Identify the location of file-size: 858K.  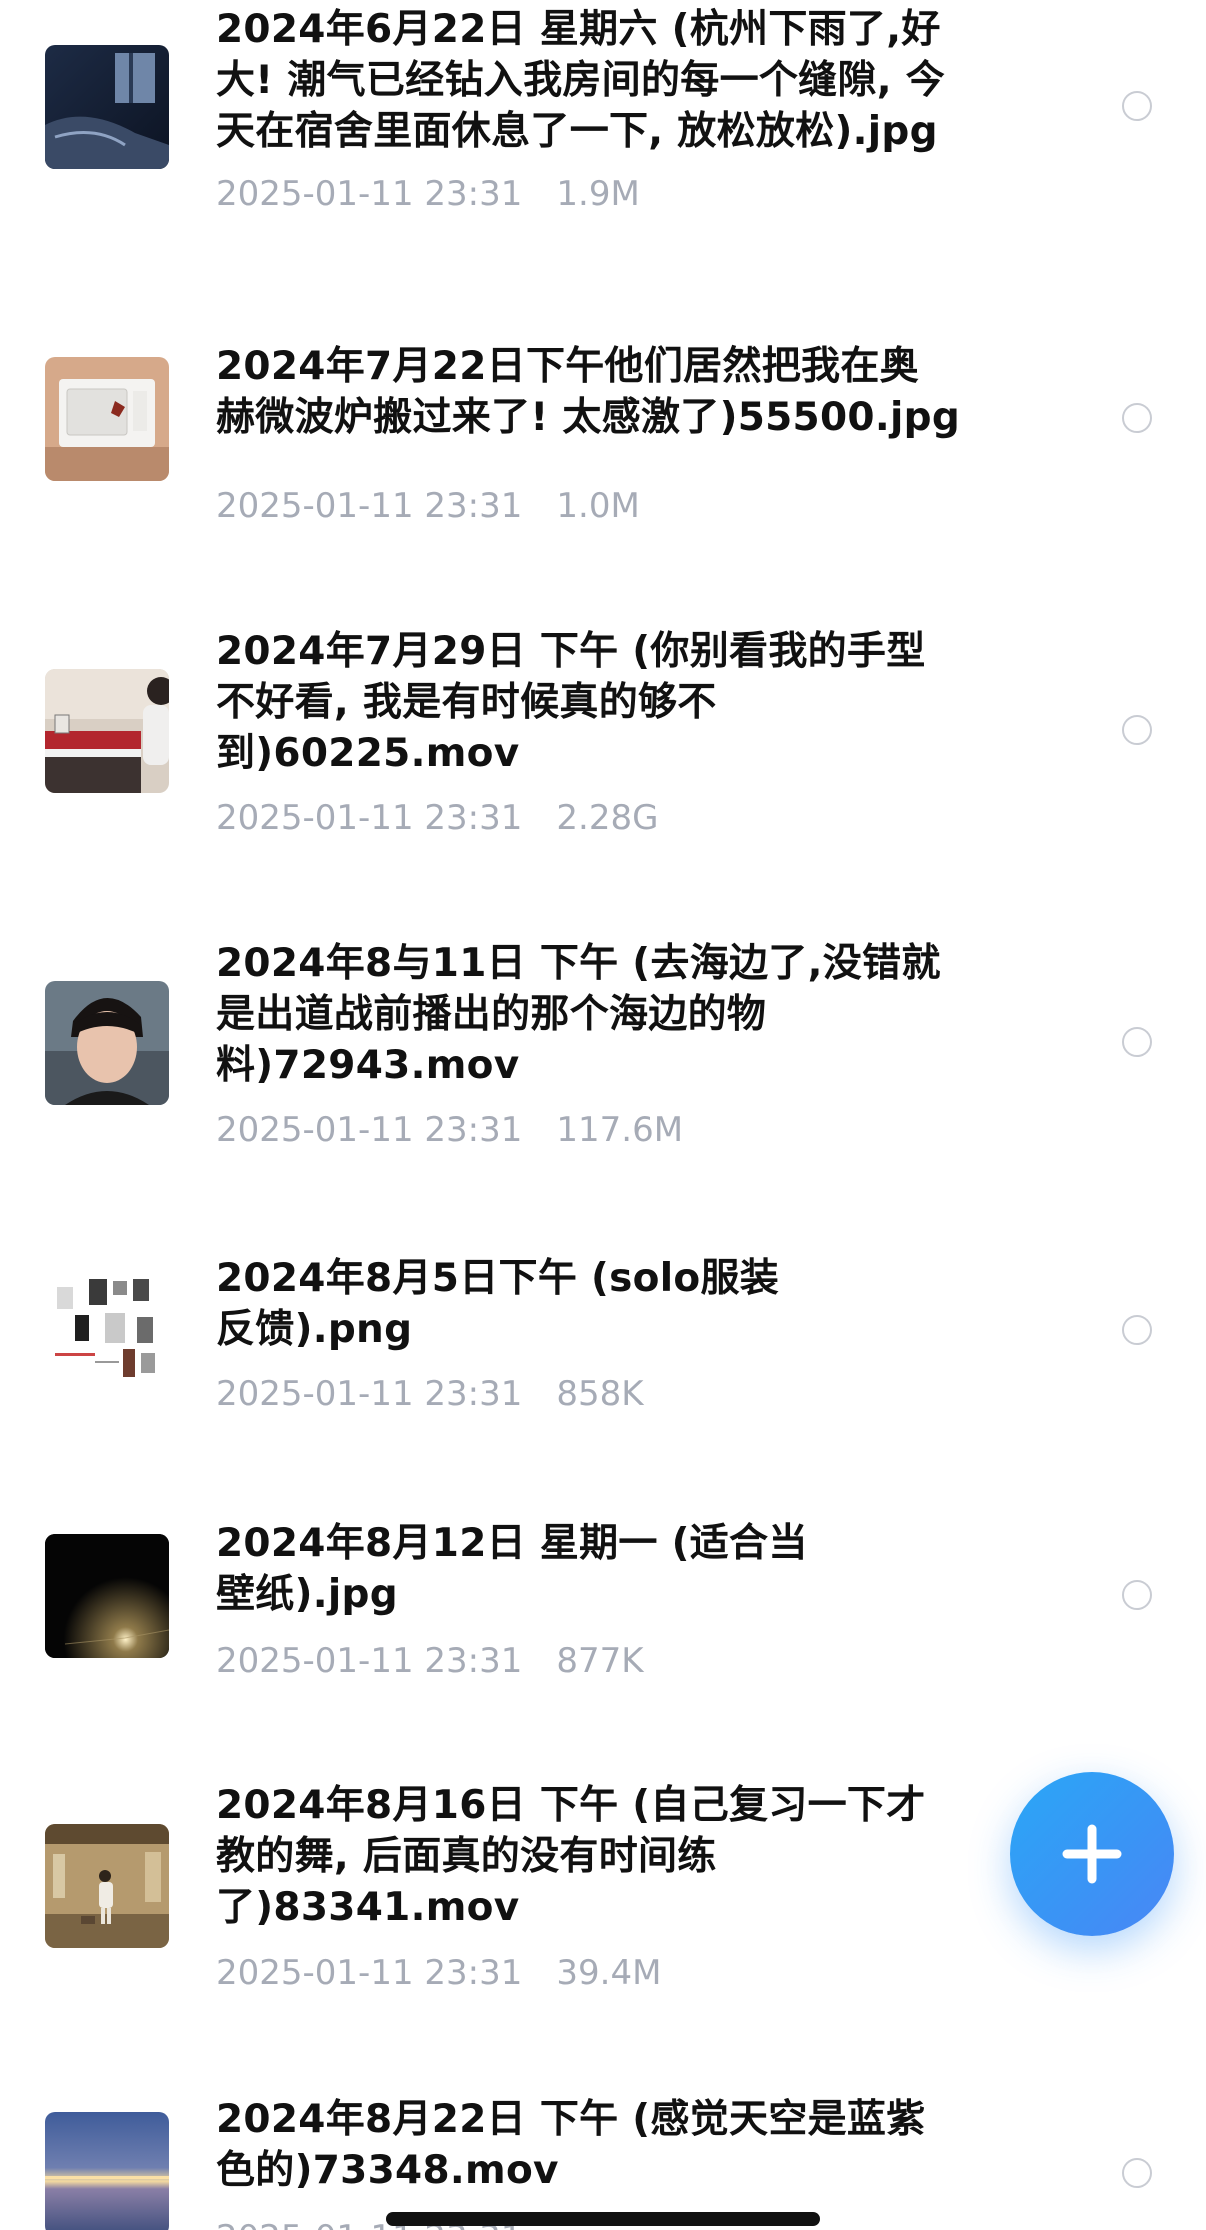
(600, 1394).